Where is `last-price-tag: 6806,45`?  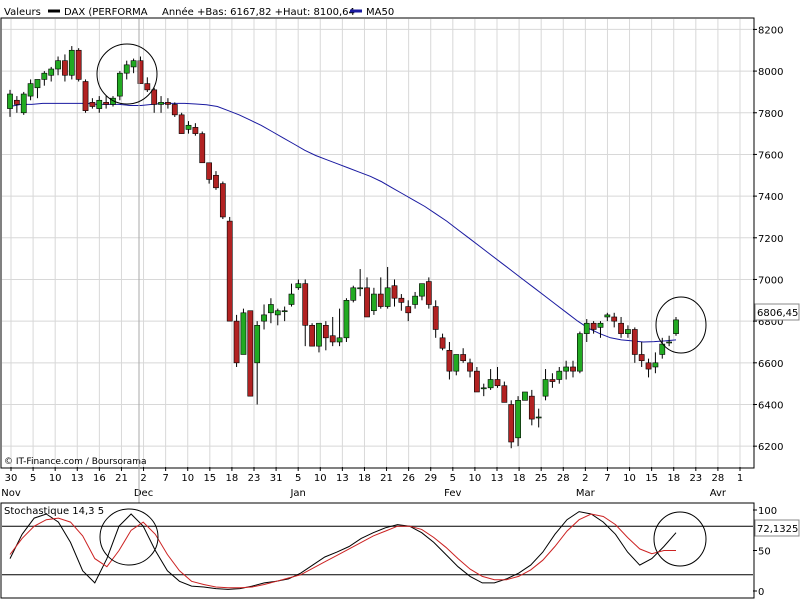
last-price-tag: 6806,45 is located at coordinates (777, 313).